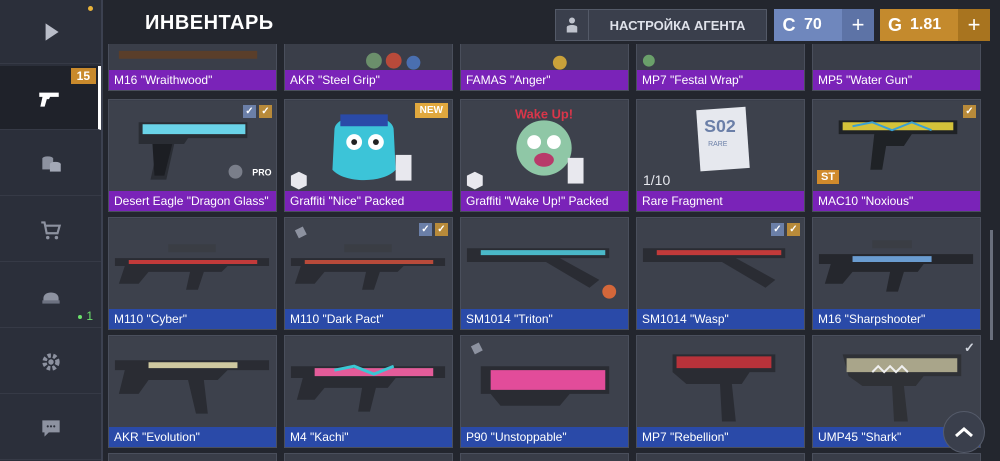  Describe the element at coordinates (720, 201) in the screenshot. I see `item-name: Rare Fragment` at that location.